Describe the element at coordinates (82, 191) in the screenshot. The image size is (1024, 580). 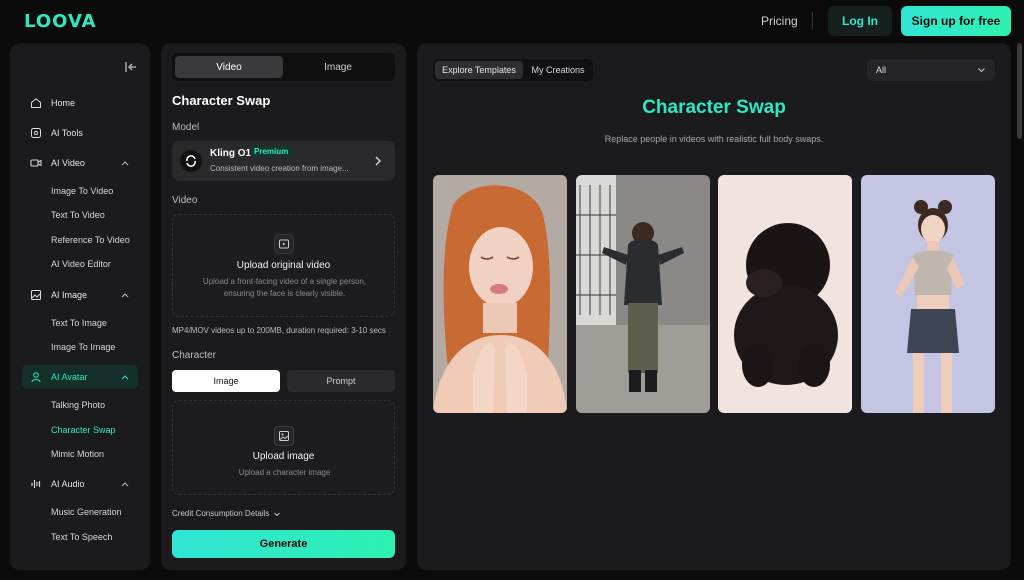
I see `sidebar-sub-image-to-video: Image To Video` at that location.